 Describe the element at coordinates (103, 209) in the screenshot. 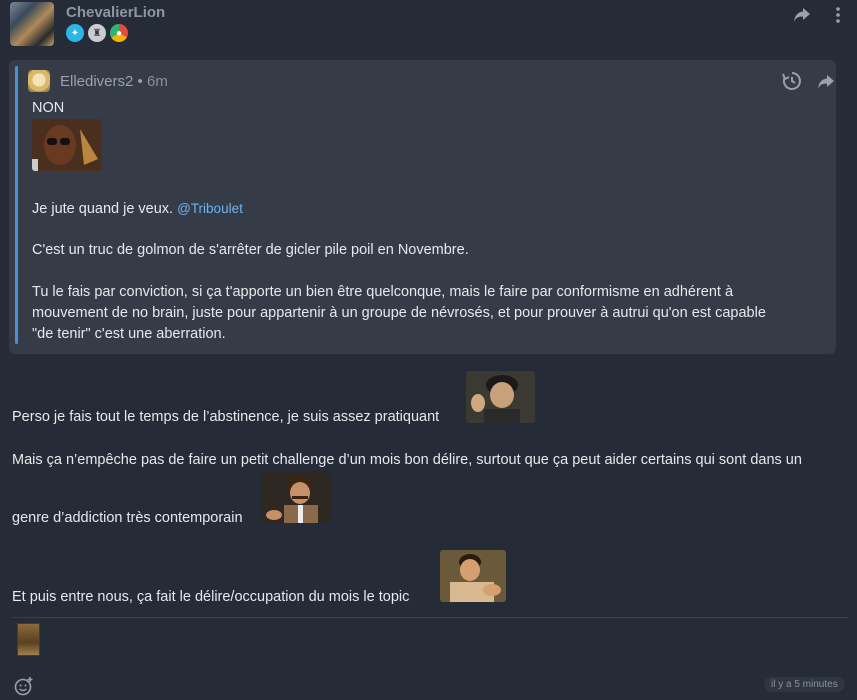

I see `quote-line-jute-text: Je jute quand je veux.` at that location.